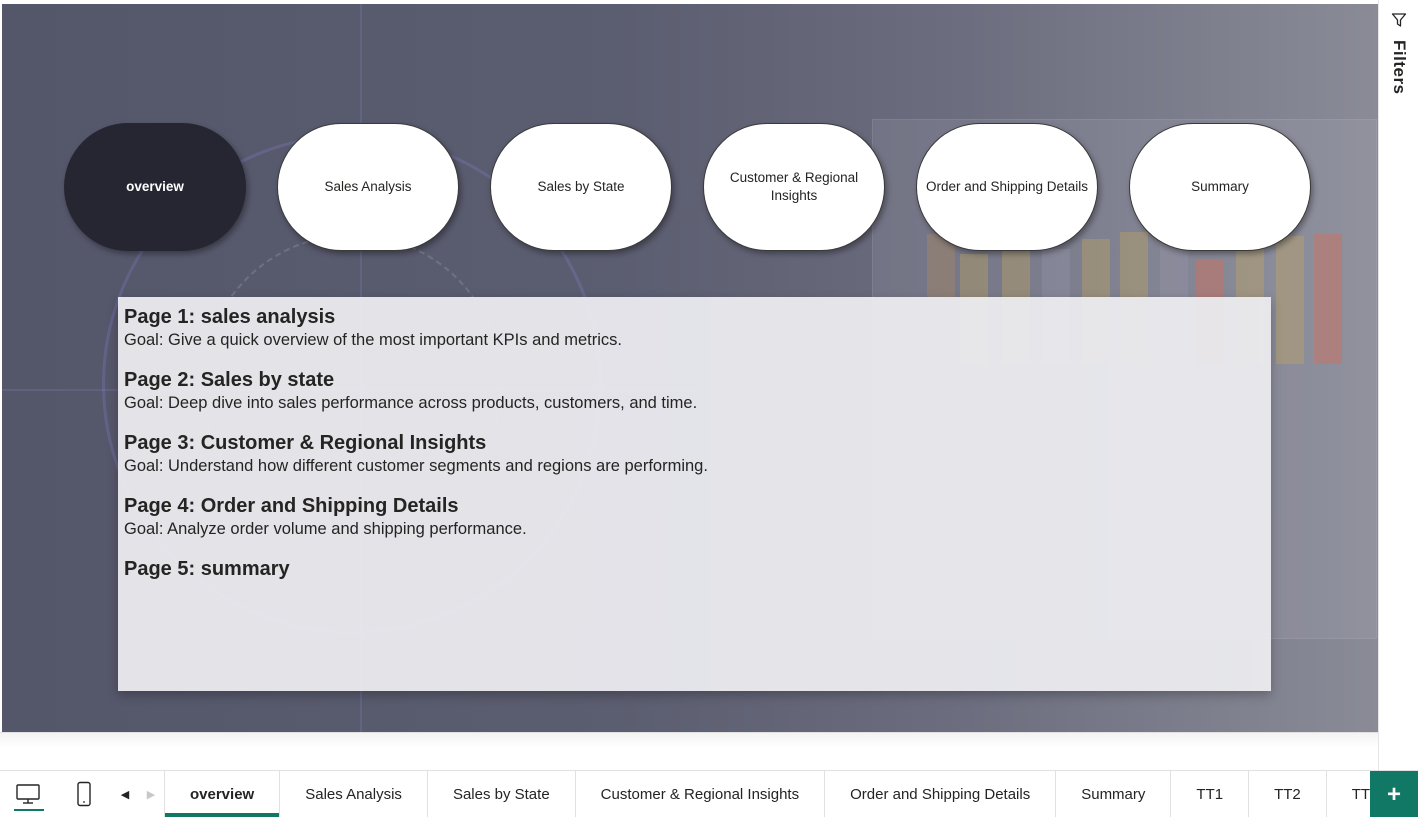 The height and width of the screenshot is (817, 1418). I want to click on nav-button-overview: overview, so click(155, 187).